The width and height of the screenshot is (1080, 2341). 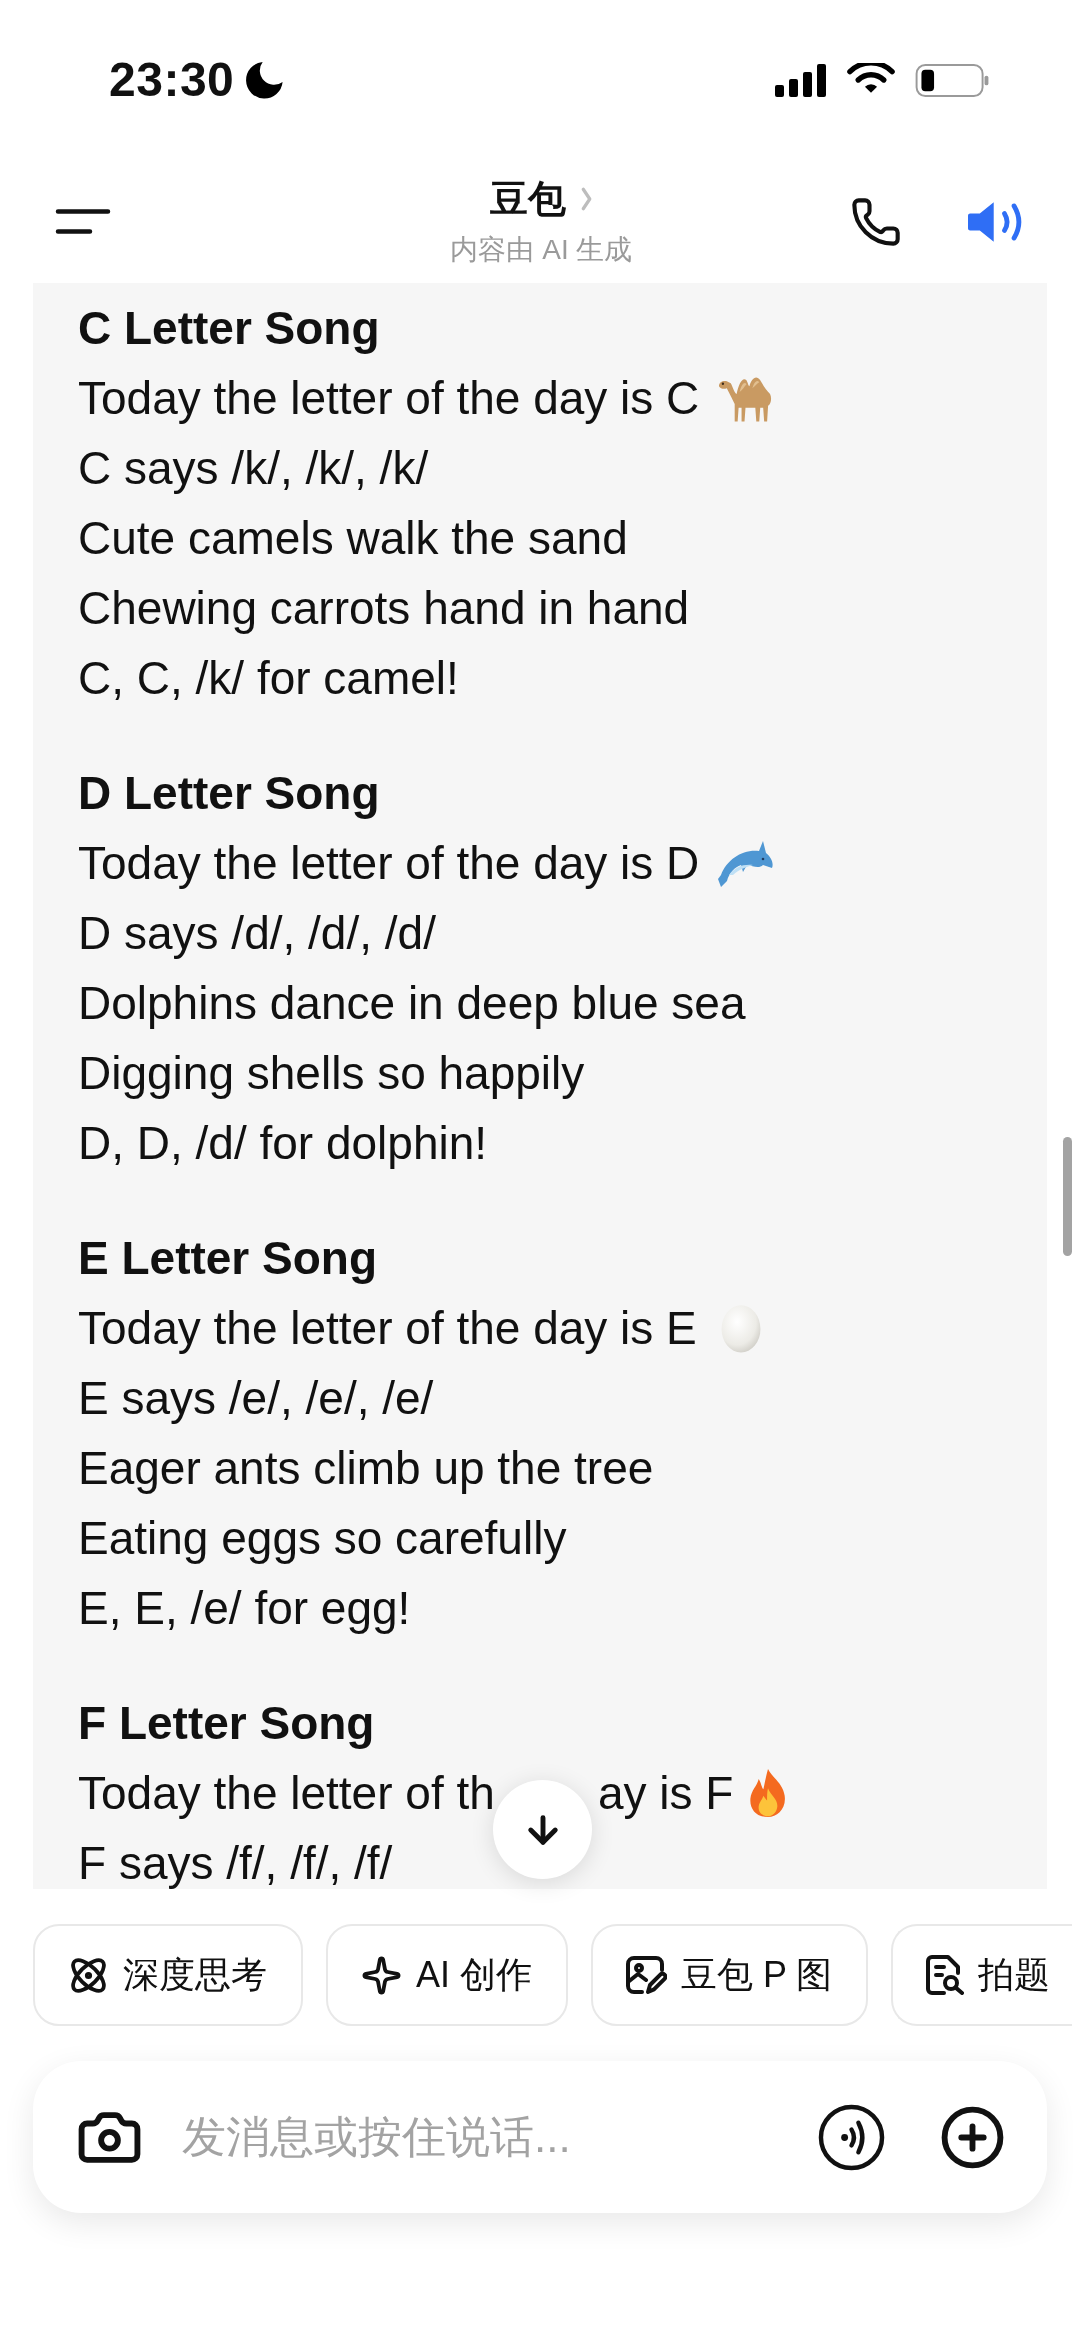 I want to click on lyric-line: Chewing carrots hand in hand, so click(x=384, y=608).